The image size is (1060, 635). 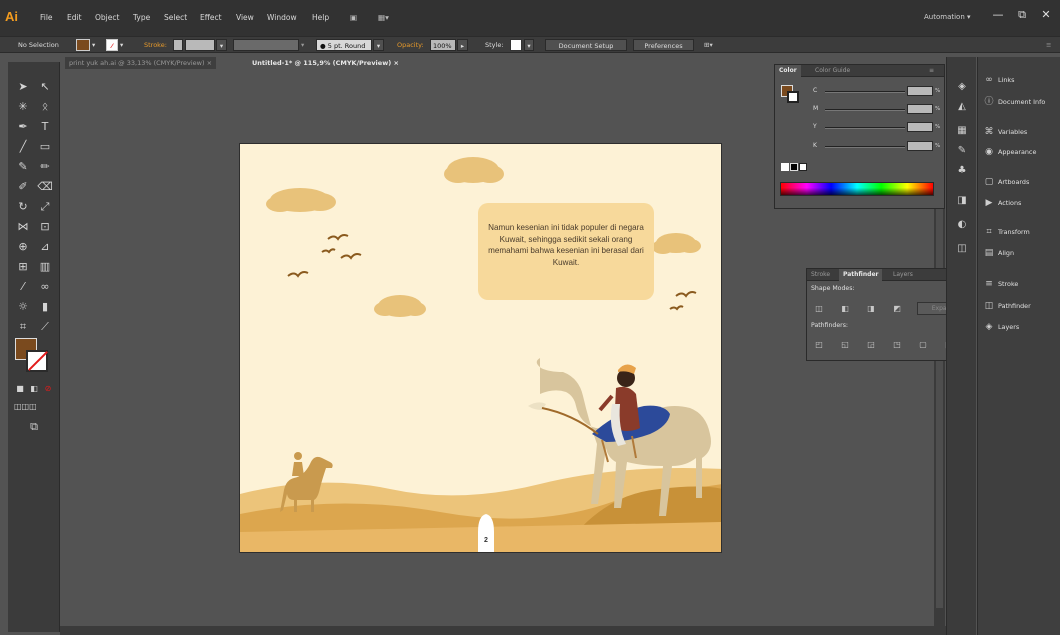 I want to click on side-item-stroke: ≡ Stroke, so click(x=1000, y=284).